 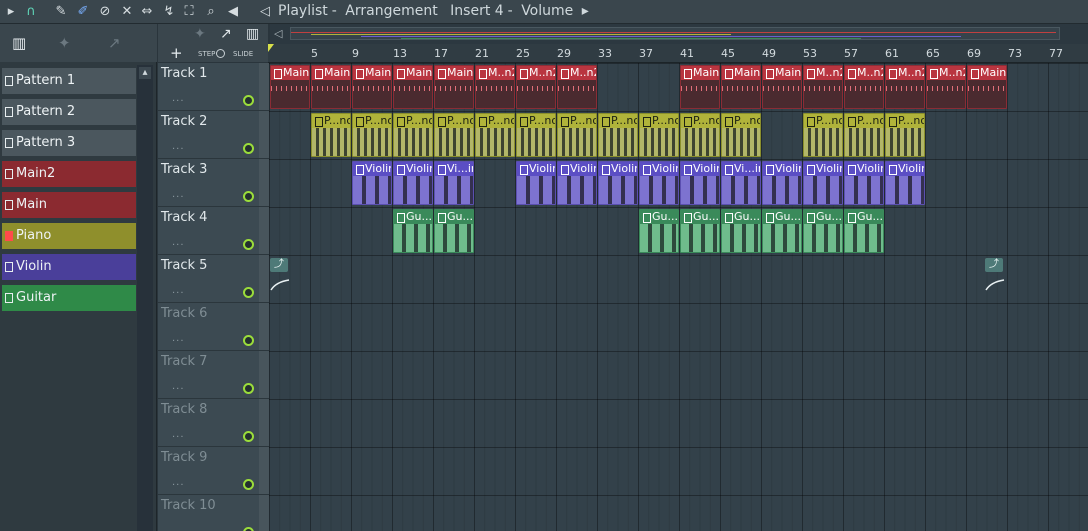 I want to click on pattern-item-violin: Violin, so click(x=69, y=267).